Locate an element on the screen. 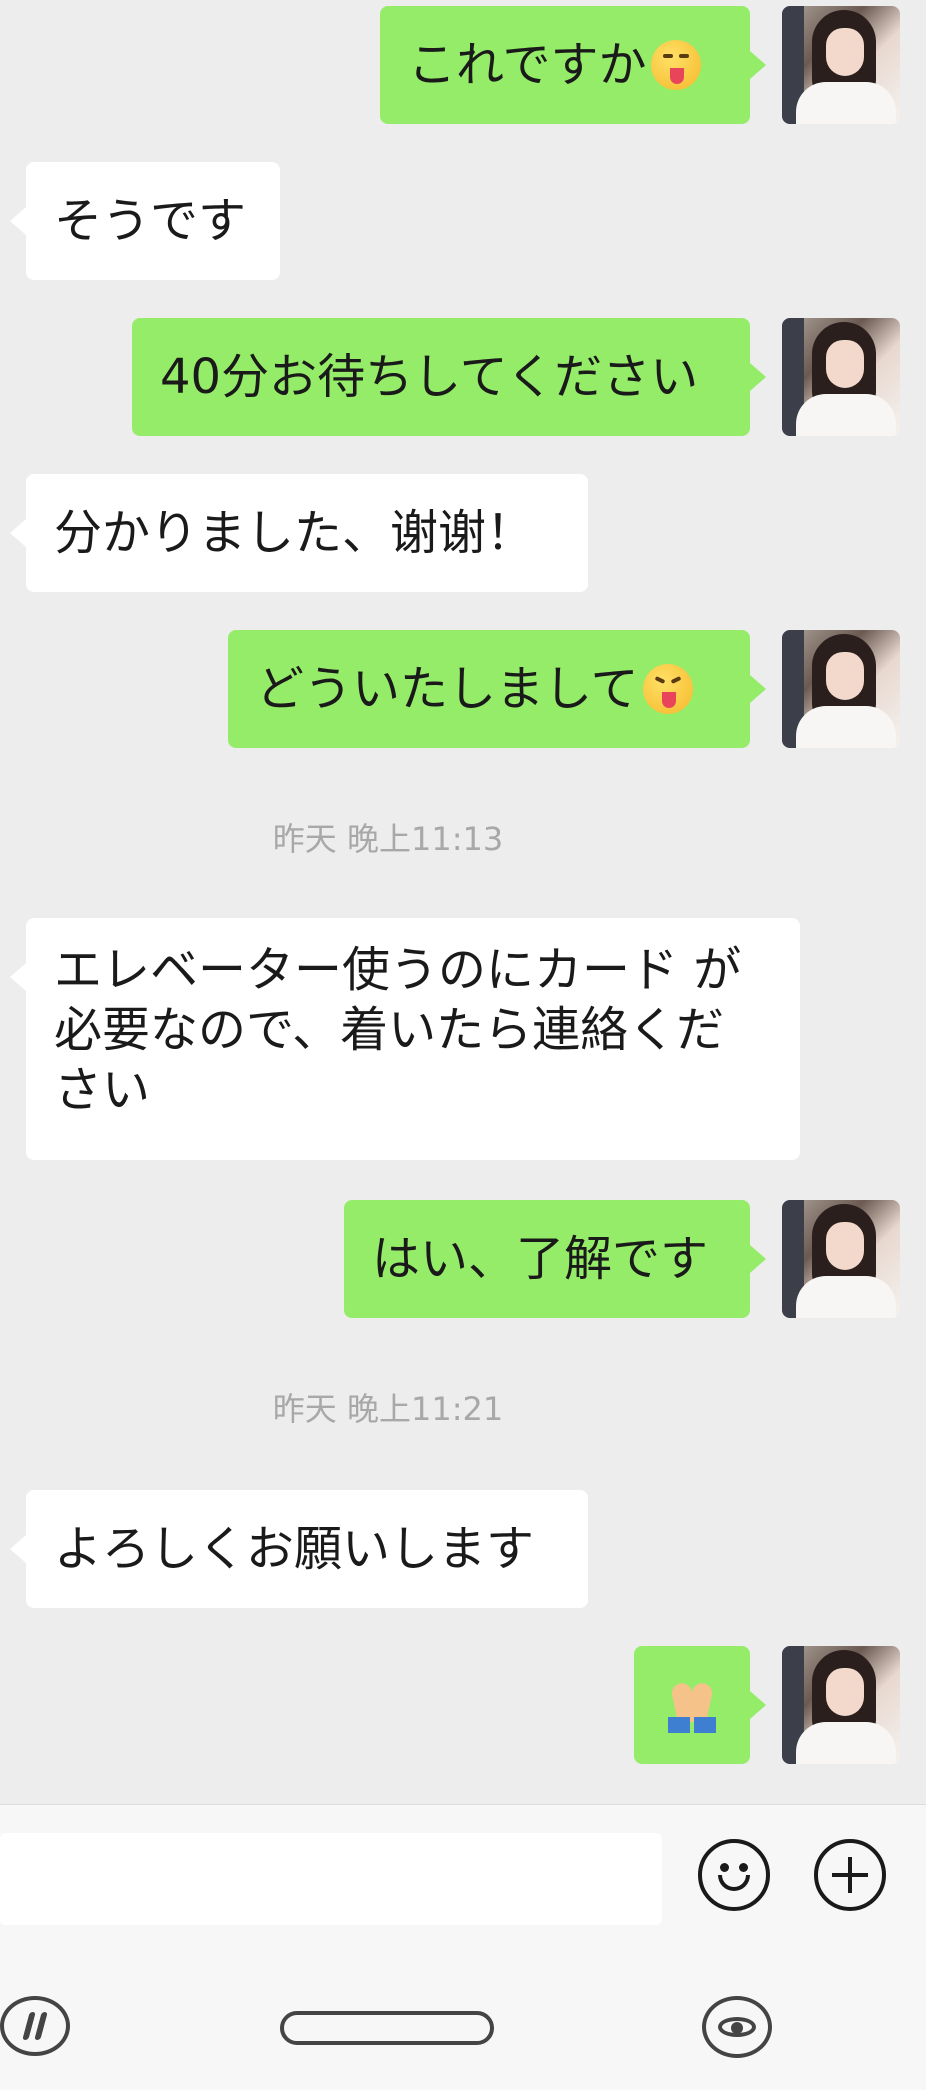 This screenshot has width=926, height=2090. message-text-line: さい is located at coordinates (102, 1090).